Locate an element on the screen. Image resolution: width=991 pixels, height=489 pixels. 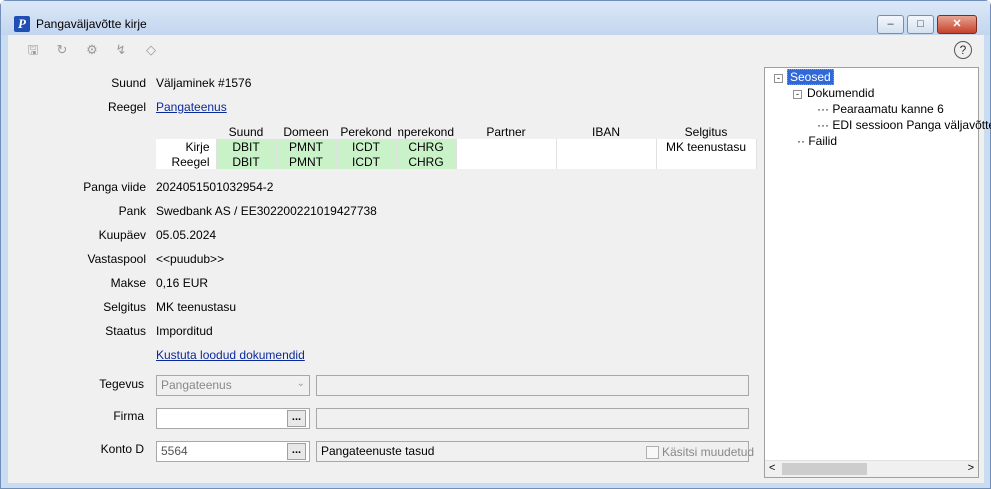
row-label: Reegel is located at coordinates (186, 161).